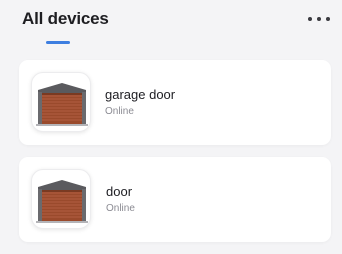 This screenshot has height=254, width=342. I want to click on more-options-button, so click(319, 19).